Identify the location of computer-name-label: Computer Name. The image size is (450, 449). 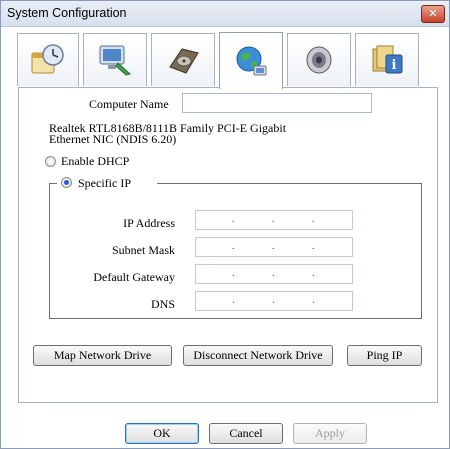
(129, 104).